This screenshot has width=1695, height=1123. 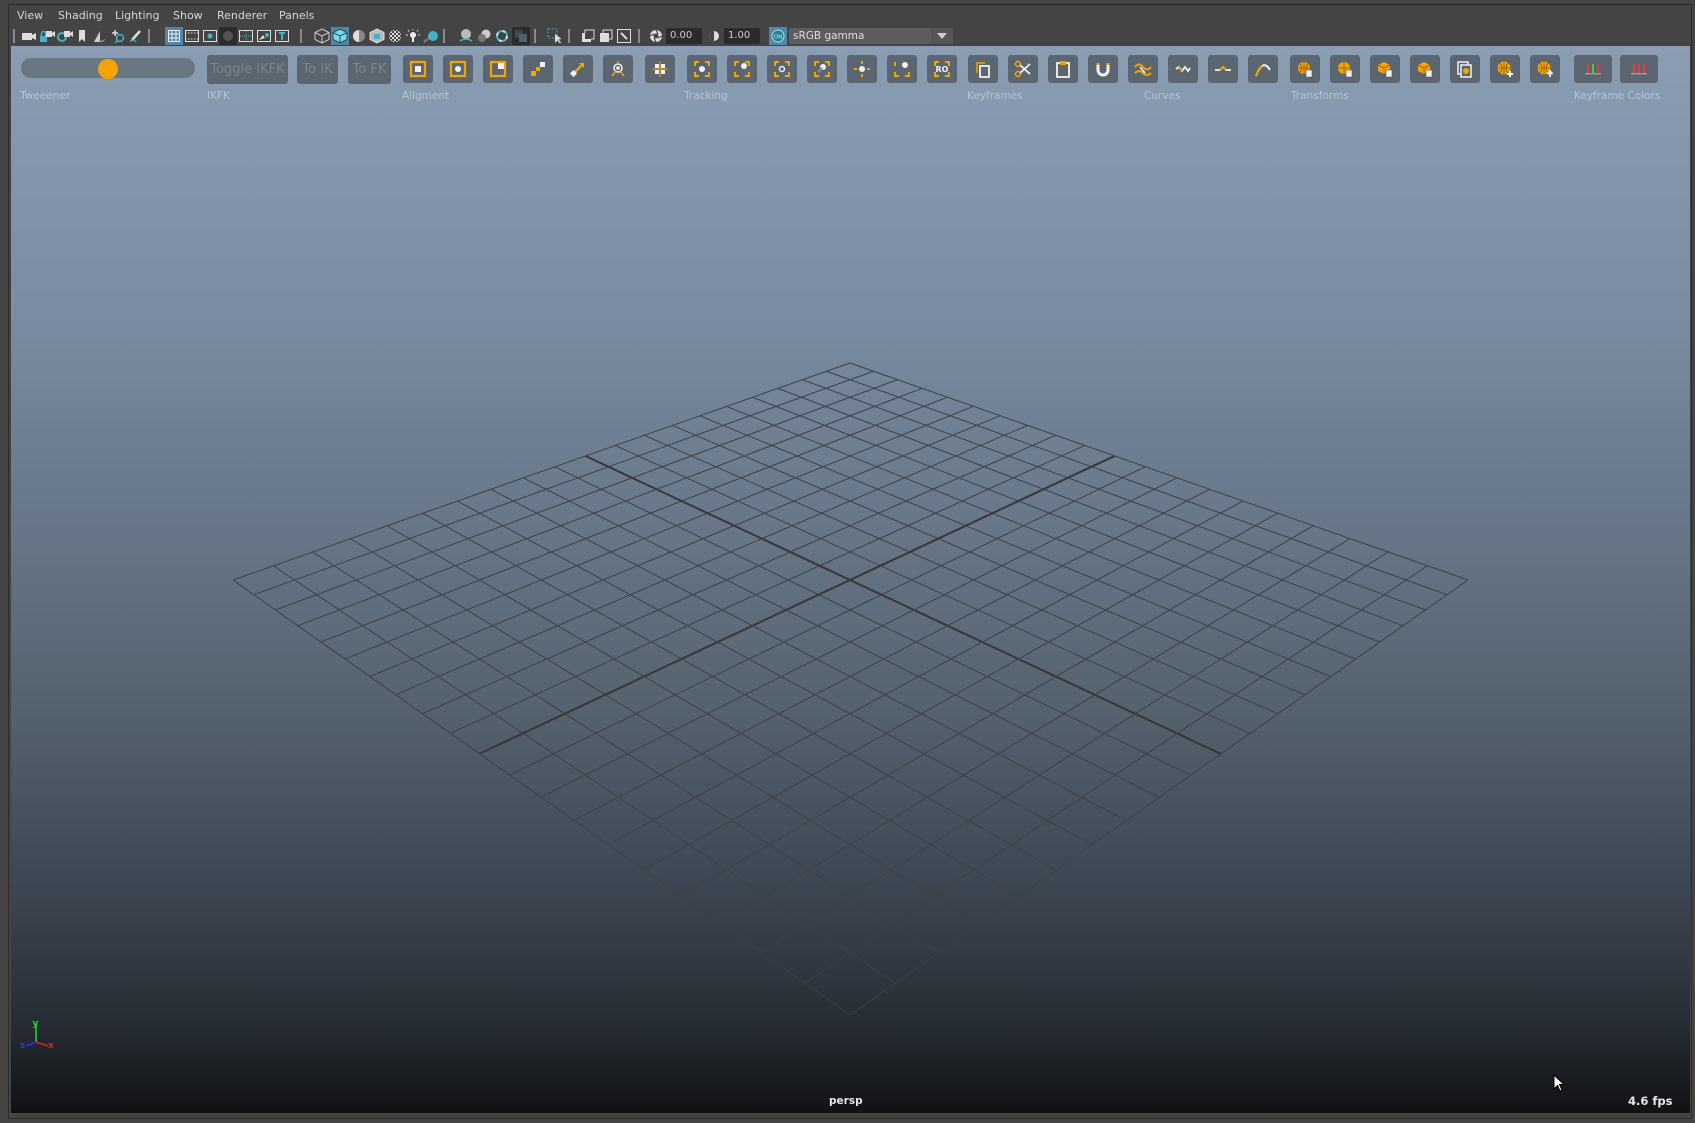 I want to click on safe-action-icon, so click(x=264, y=36).